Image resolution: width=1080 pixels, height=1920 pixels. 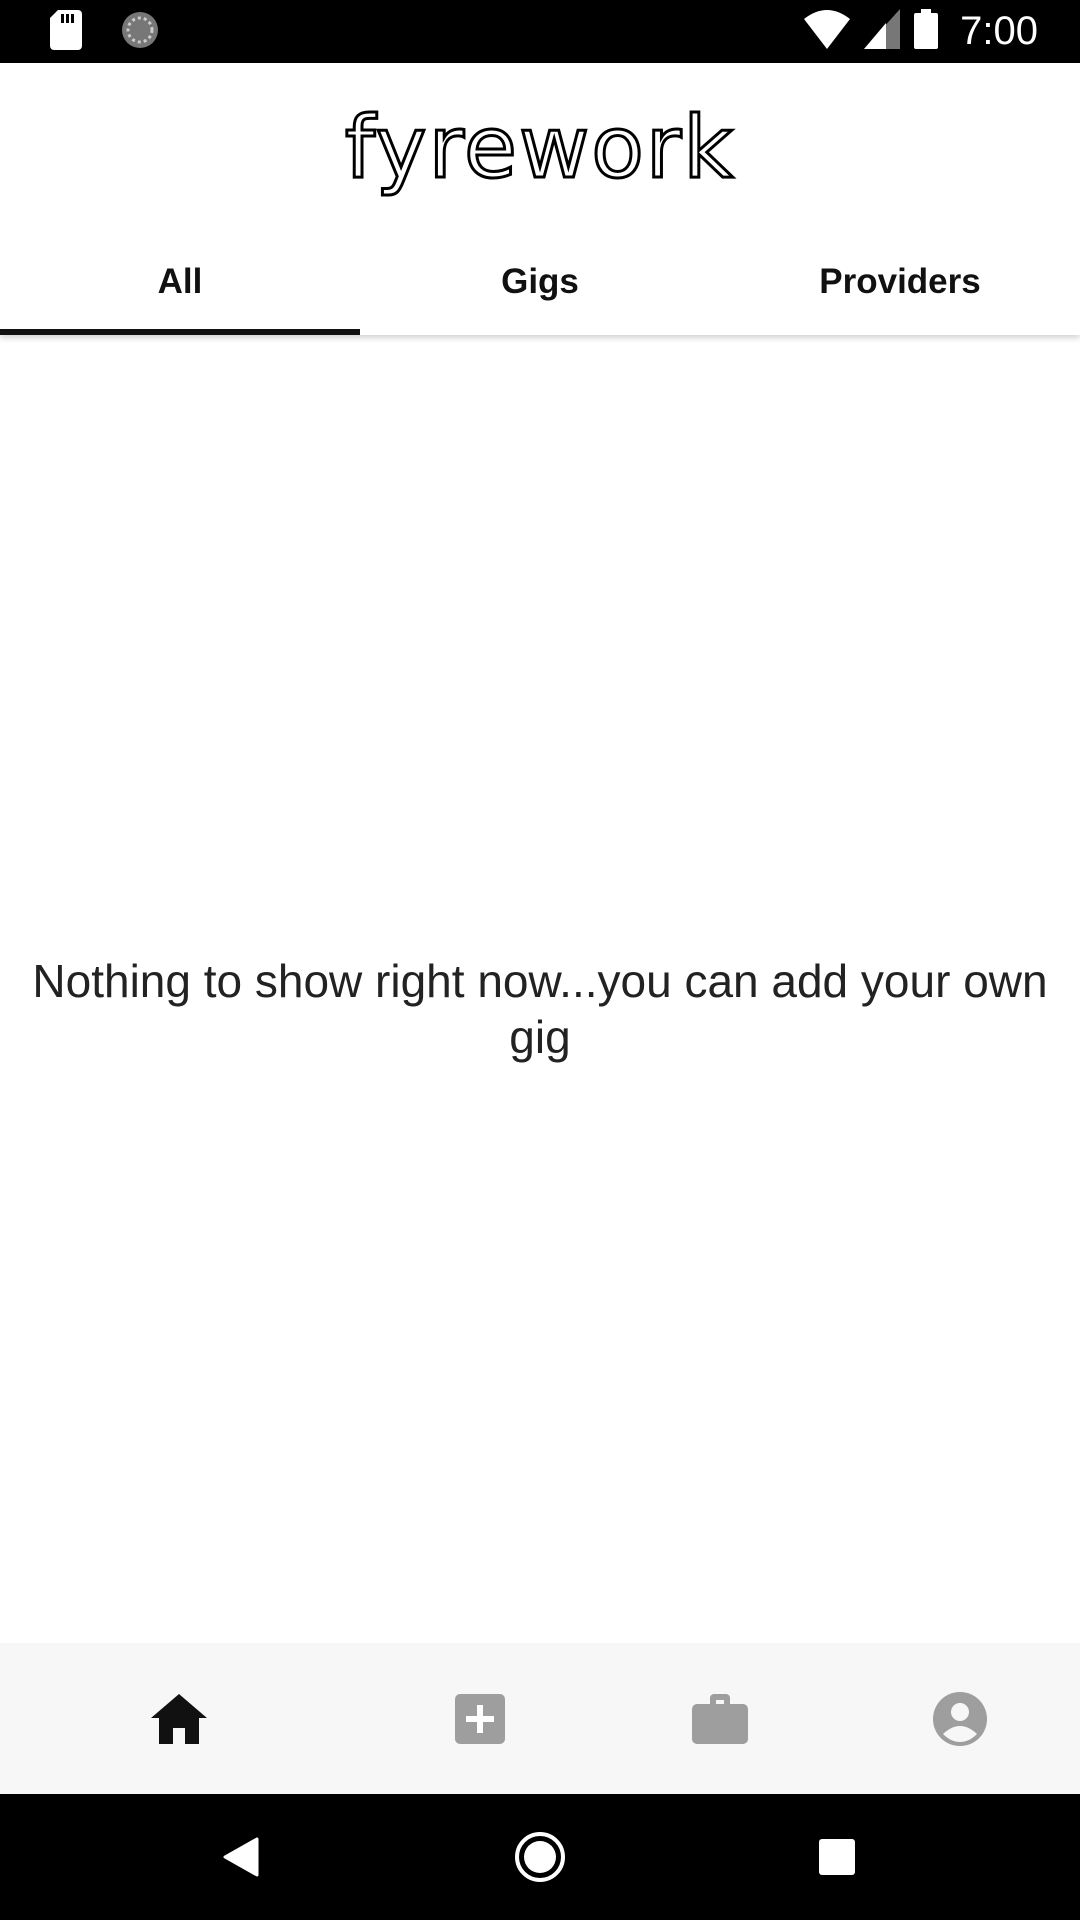 I want to click on home-circle-icon, so click(x=540, y=1857).